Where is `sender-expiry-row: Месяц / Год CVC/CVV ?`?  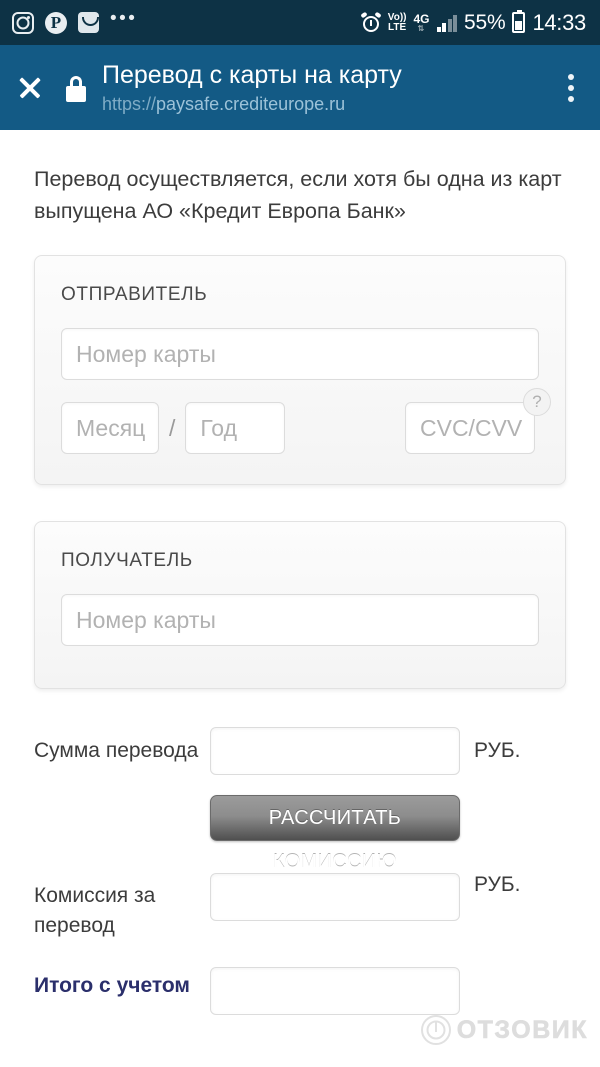 sender-expiry-row: Месяц / Год CVC/CVV ? is located at coordinates (306, 421).